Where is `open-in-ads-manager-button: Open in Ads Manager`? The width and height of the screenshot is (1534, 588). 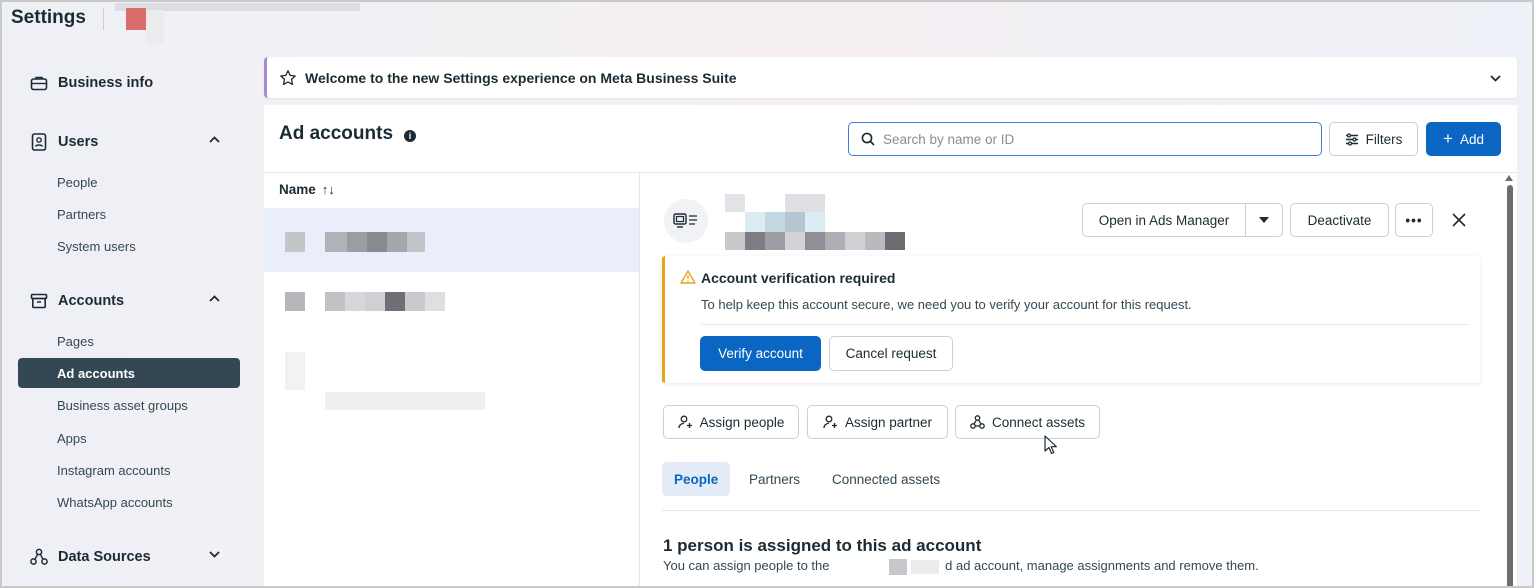
open-in-ads-manager-button: Open in Ads Manager is located at coordinates (1164, 220).